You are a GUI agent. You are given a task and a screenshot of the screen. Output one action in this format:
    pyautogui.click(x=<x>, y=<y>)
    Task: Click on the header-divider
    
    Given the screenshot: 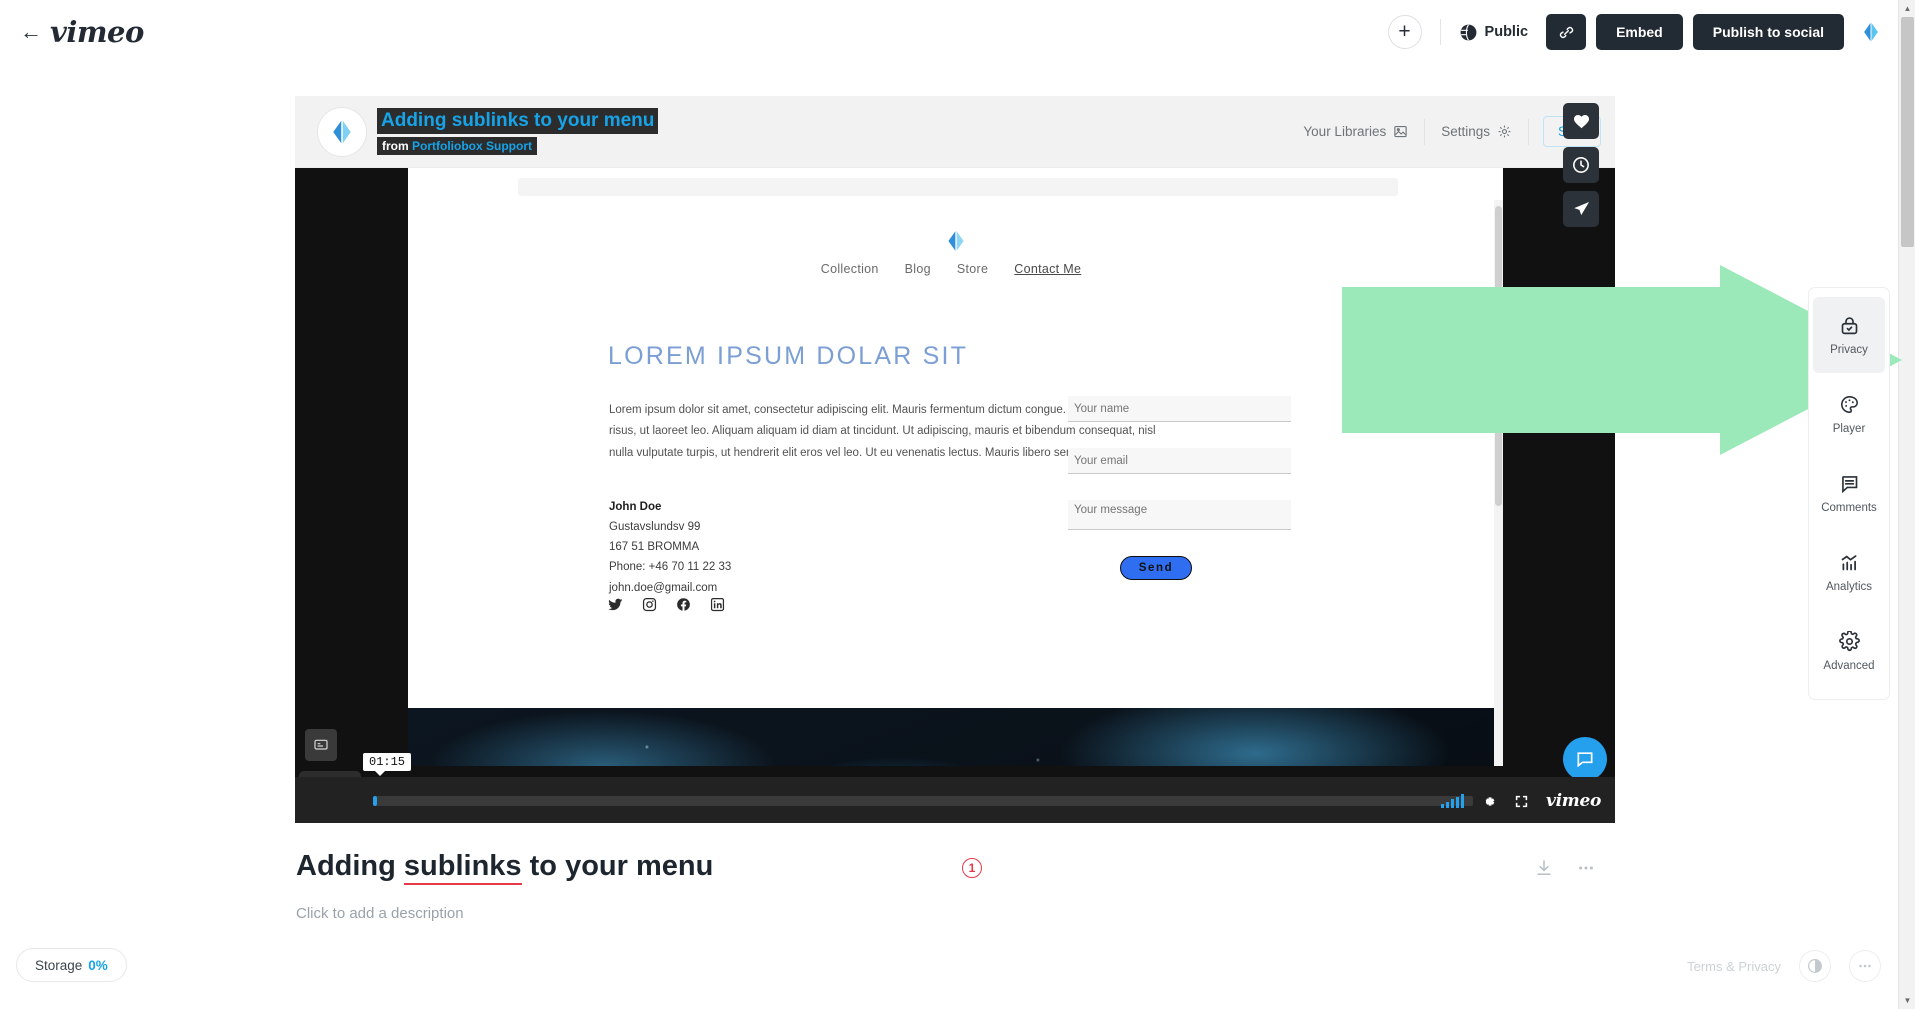 What is the action you would take?
    pyautogui.click(x=1440, y=32)
    